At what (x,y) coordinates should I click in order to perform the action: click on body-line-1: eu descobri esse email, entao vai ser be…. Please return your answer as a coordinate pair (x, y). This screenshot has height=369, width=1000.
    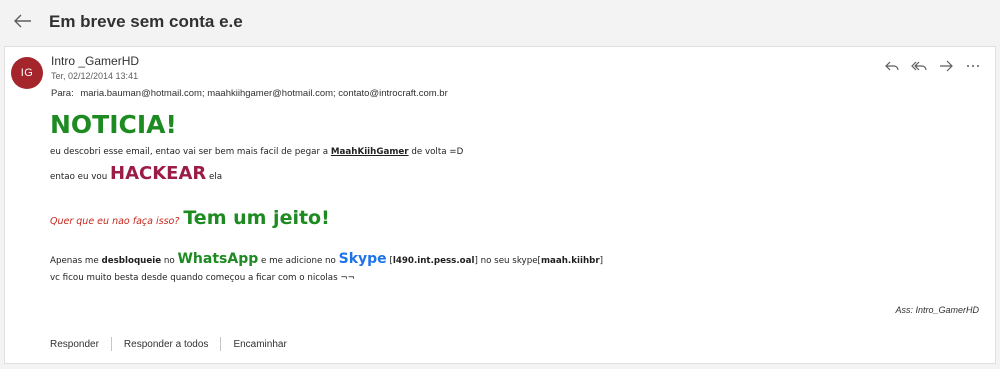
    Looking at the image, I should click on (256, 152).